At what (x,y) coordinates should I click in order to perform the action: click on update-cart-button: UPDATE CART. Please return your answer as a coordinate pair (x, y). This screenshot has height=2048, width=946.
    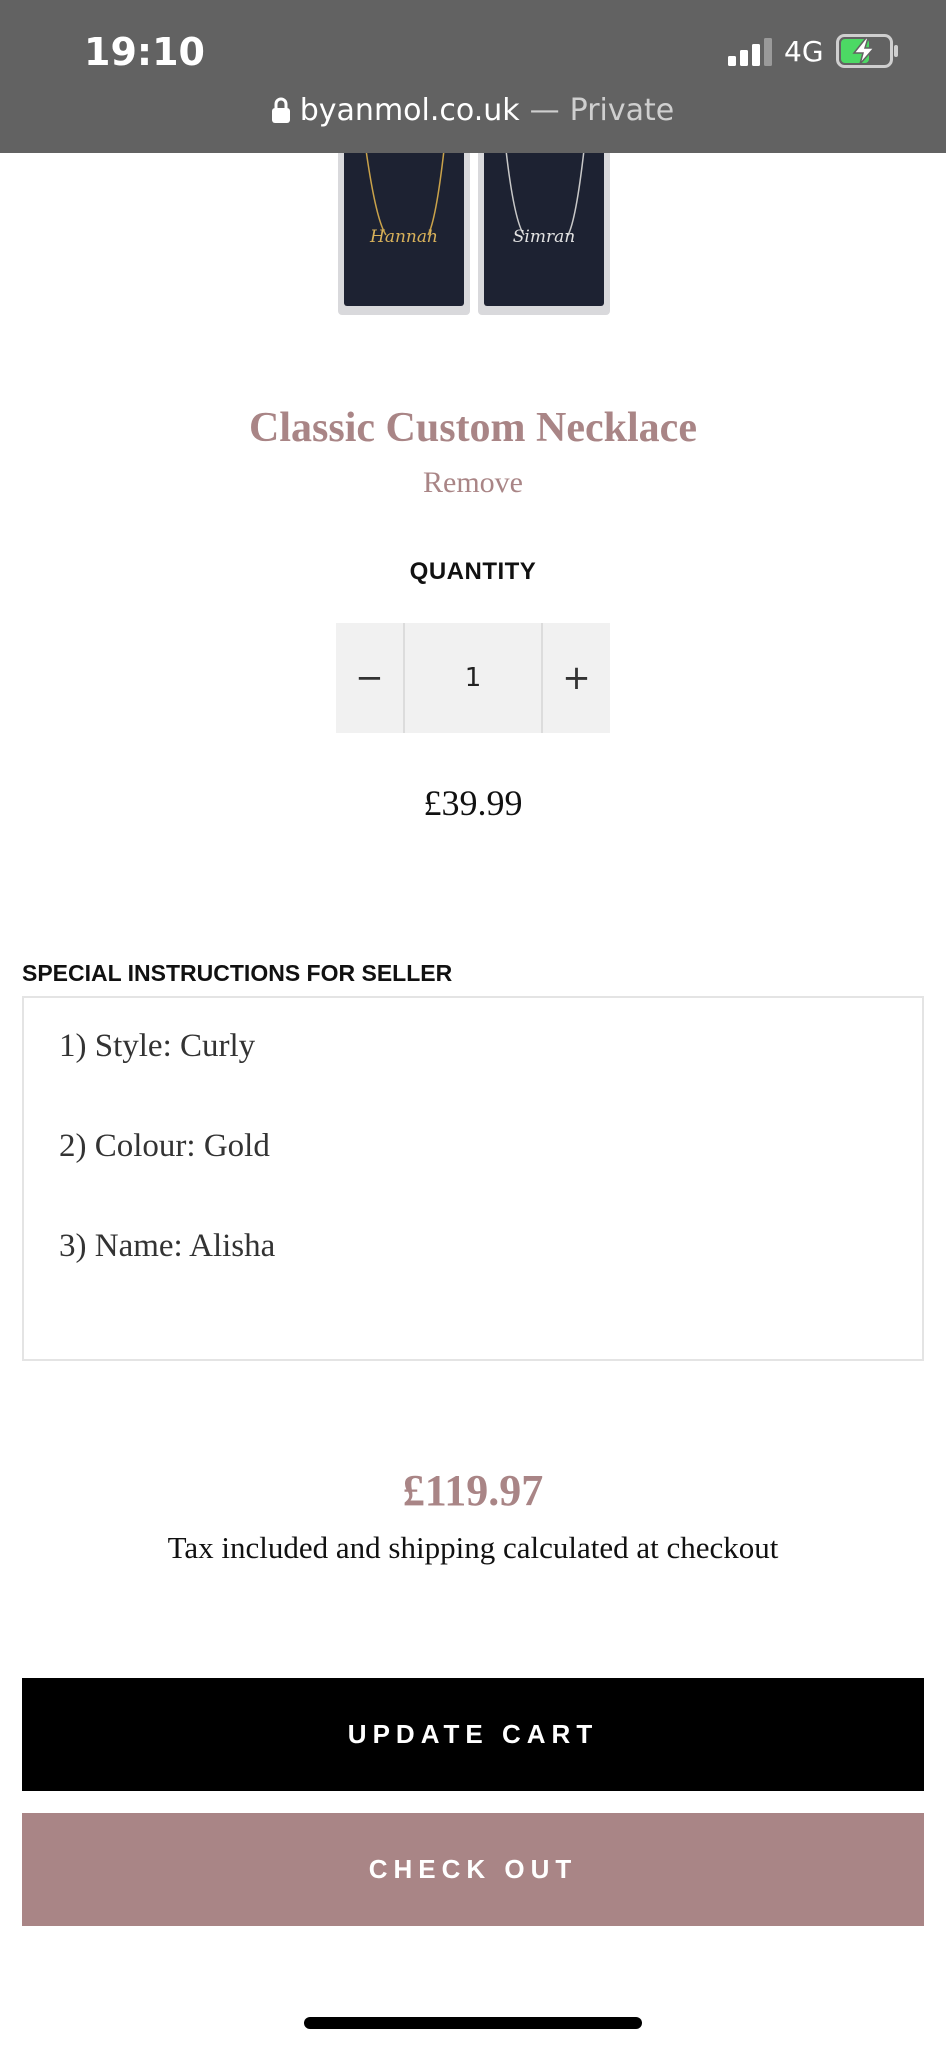
    Looking at the image, I should click on (473, 1734).